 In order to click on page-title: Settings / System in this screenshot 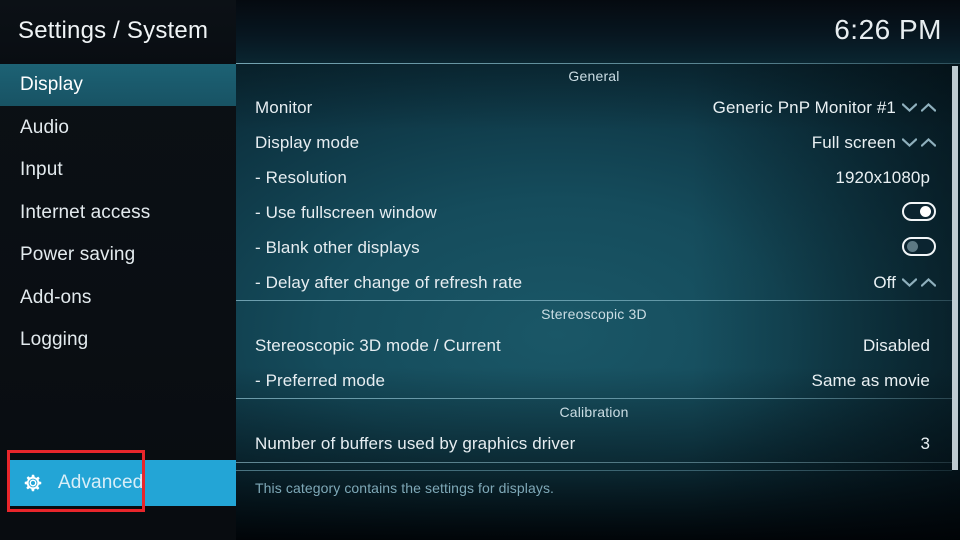, I will do `click(113, 30)`.